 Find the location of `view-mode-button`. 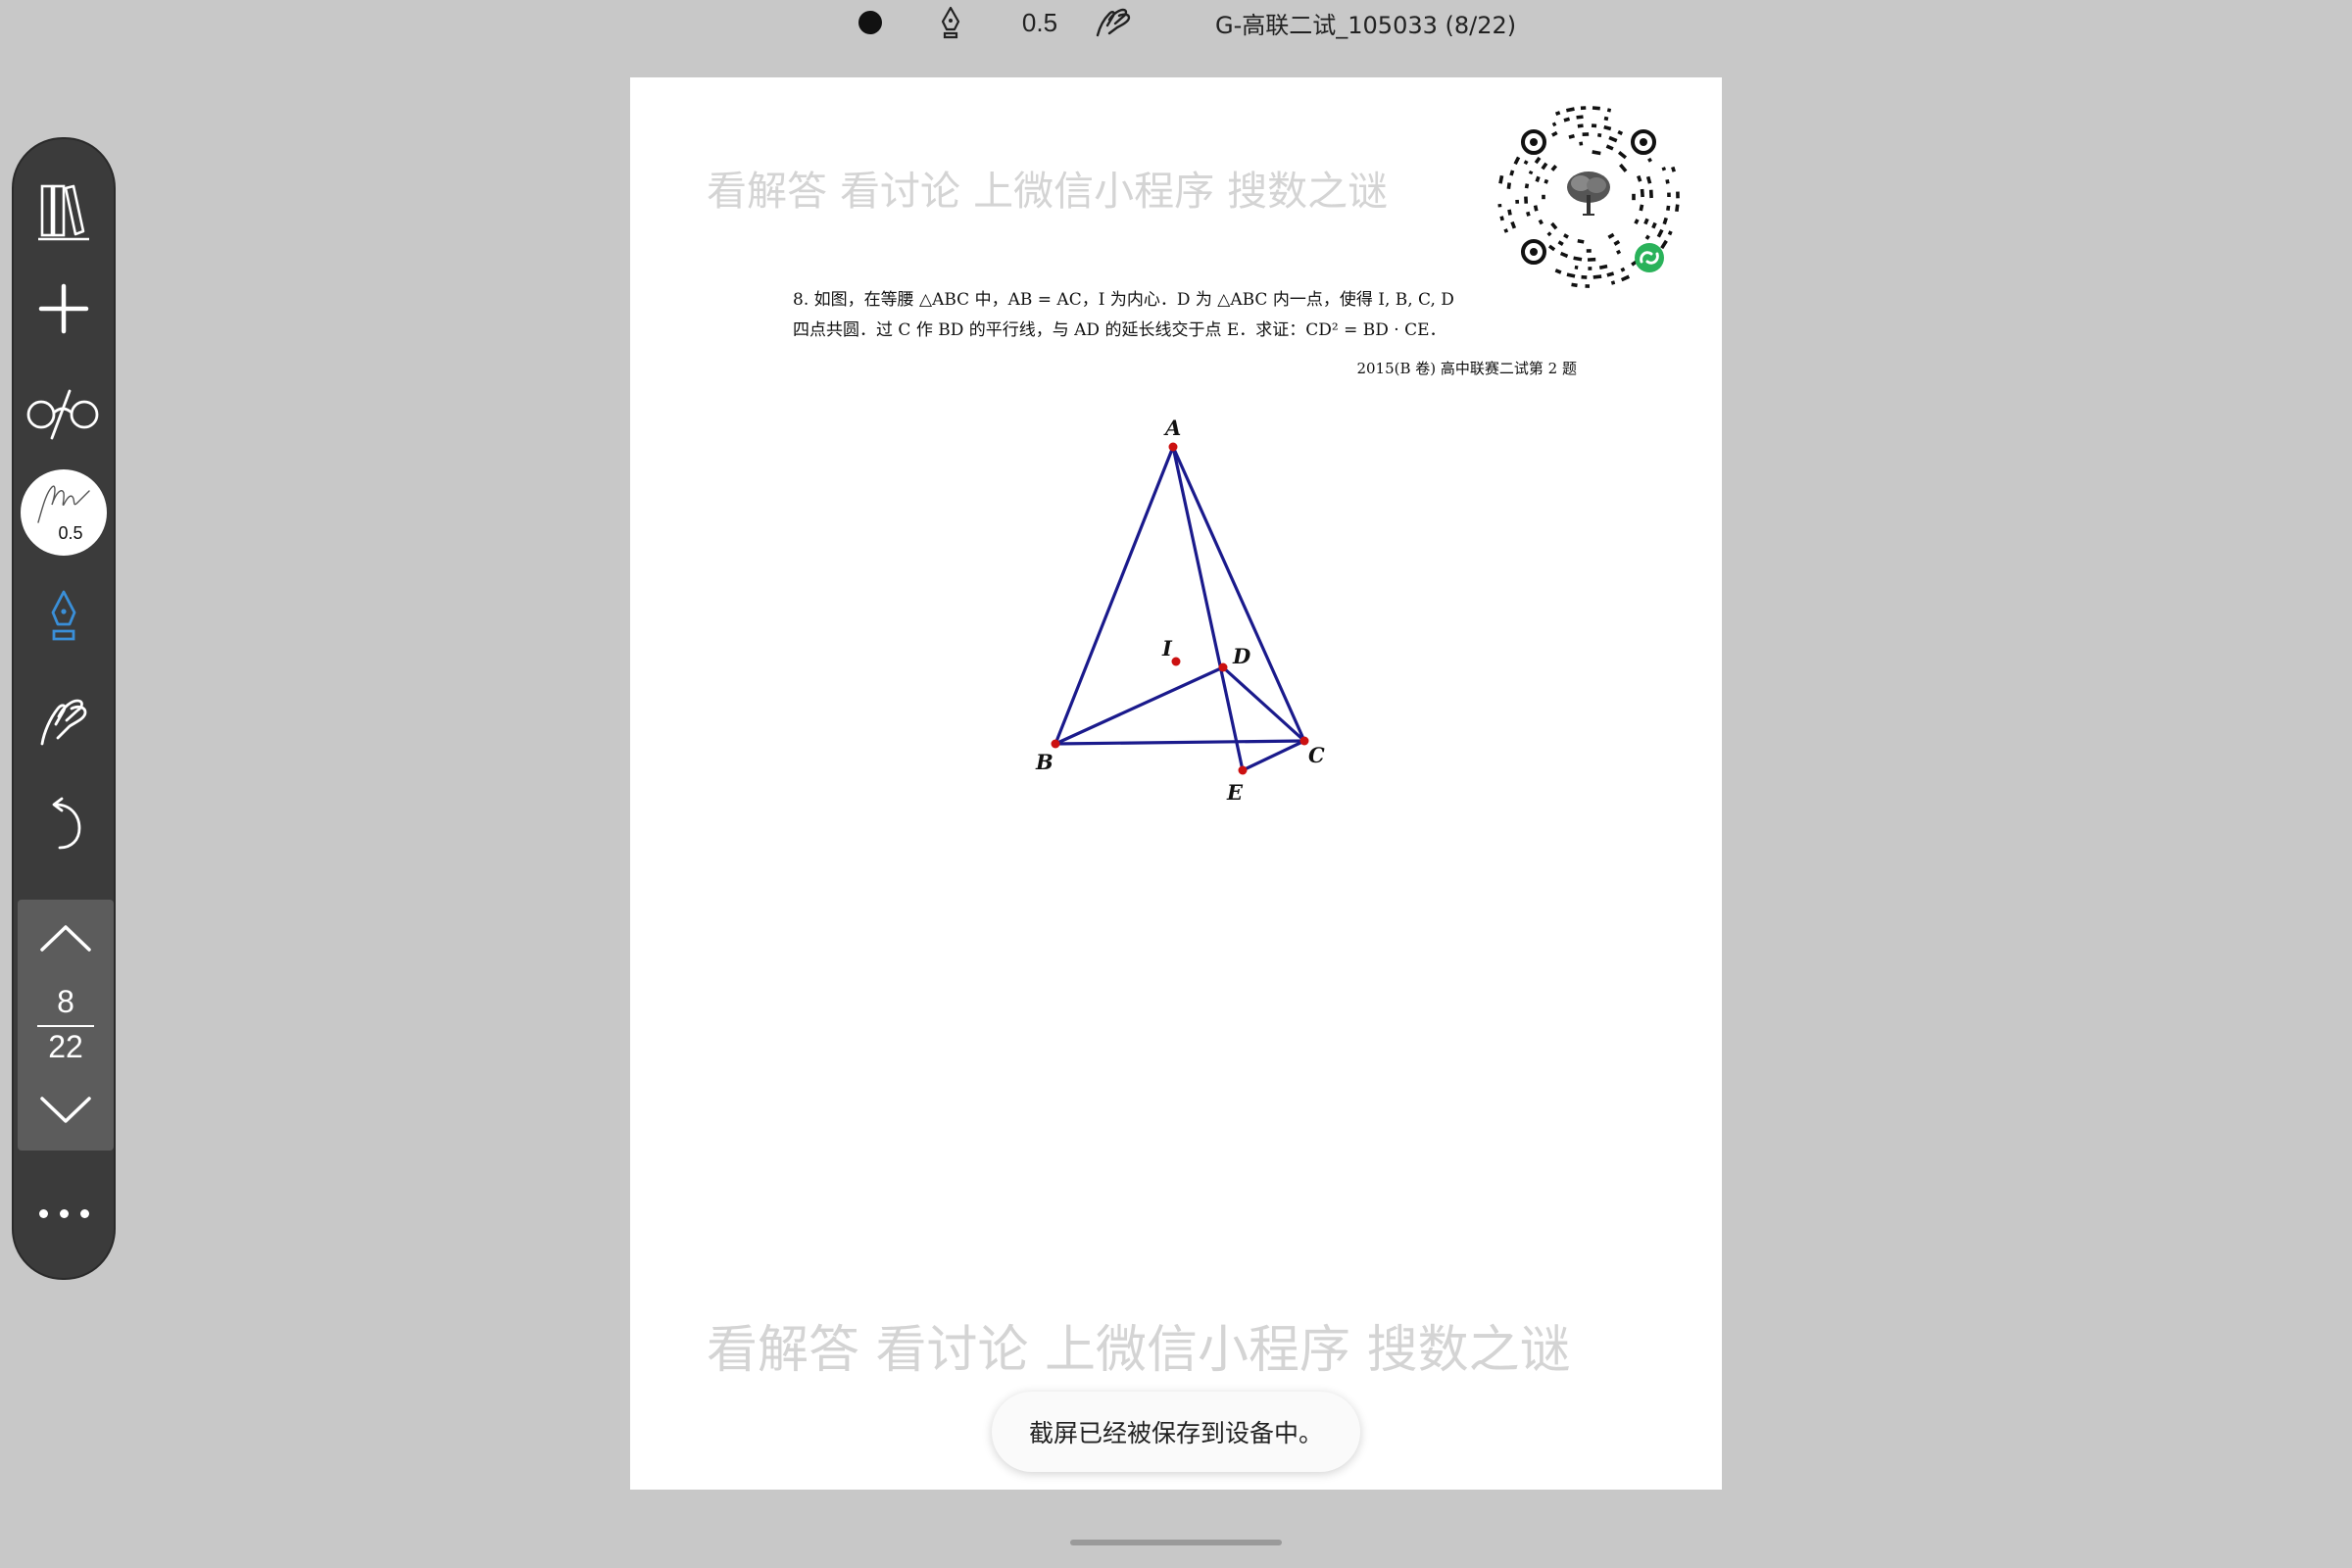

view-mode-button is located at coordinates (64, 412).